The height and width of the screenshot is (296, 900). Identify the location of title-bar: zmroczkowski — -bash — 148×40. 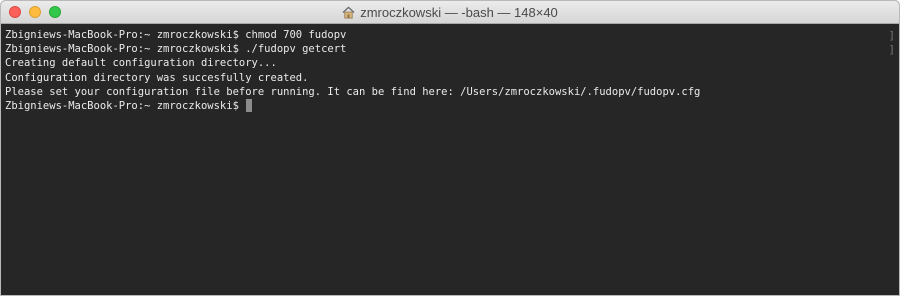
(450, 12).